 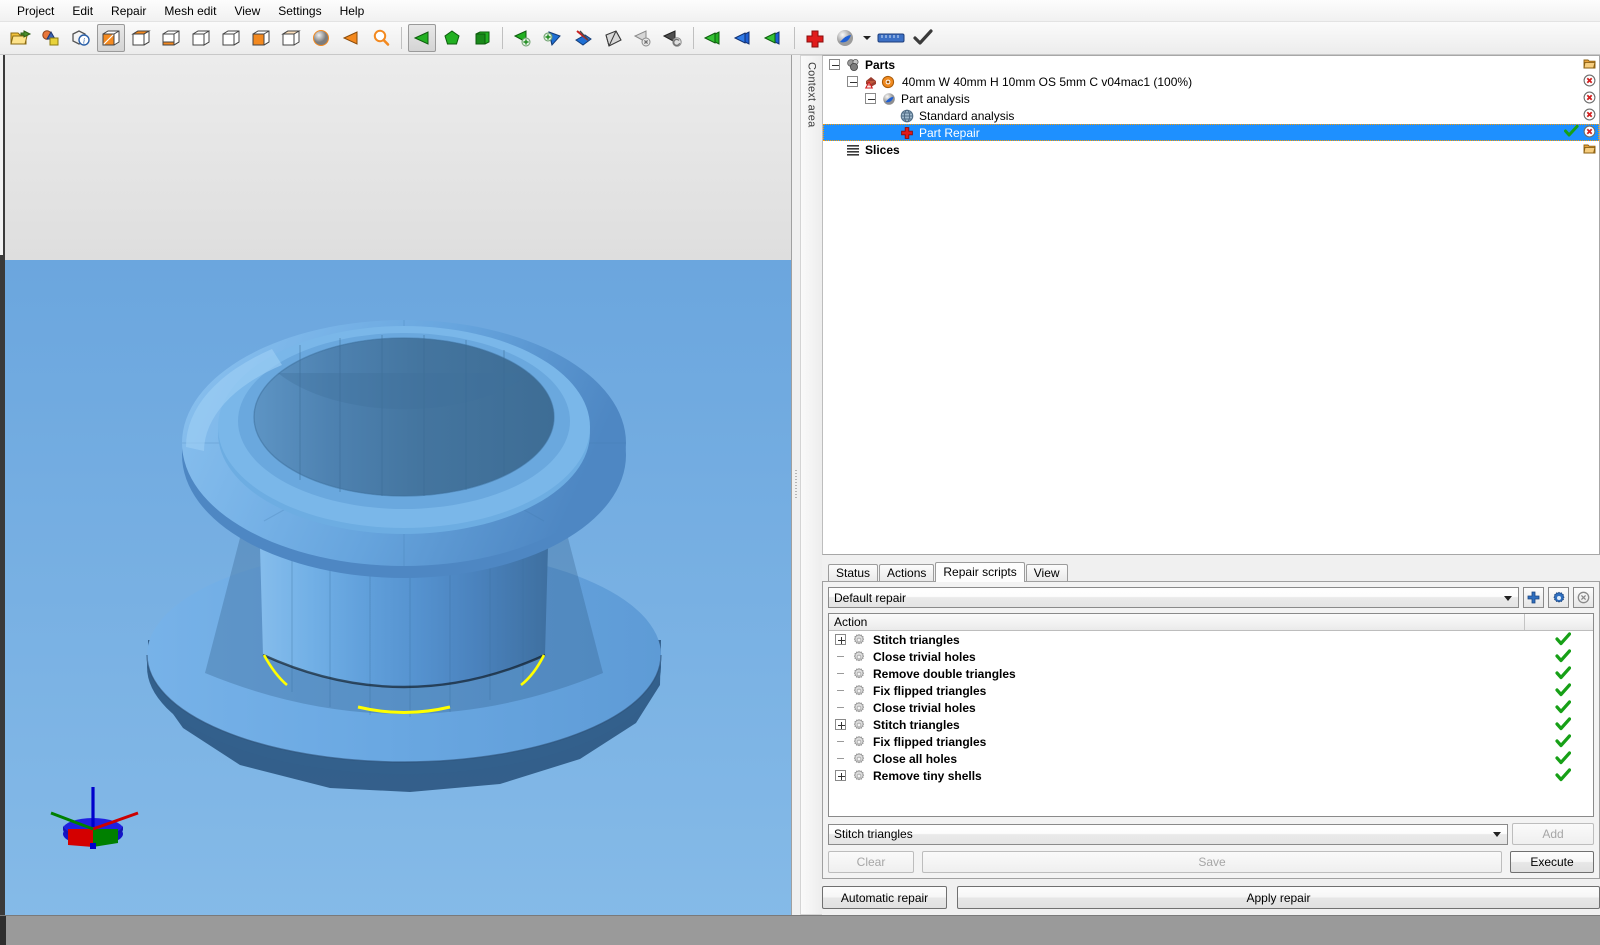 I want to click on tree-row: Standard analysis, so click(x=1211, y=115).